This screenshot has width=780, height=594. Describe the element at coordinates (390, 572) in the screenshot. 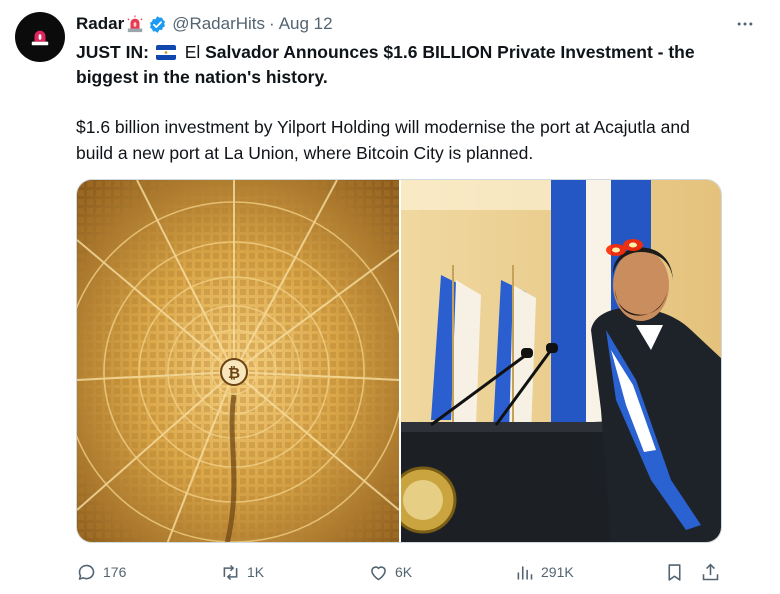

I see `like-button: 6K` at that location.